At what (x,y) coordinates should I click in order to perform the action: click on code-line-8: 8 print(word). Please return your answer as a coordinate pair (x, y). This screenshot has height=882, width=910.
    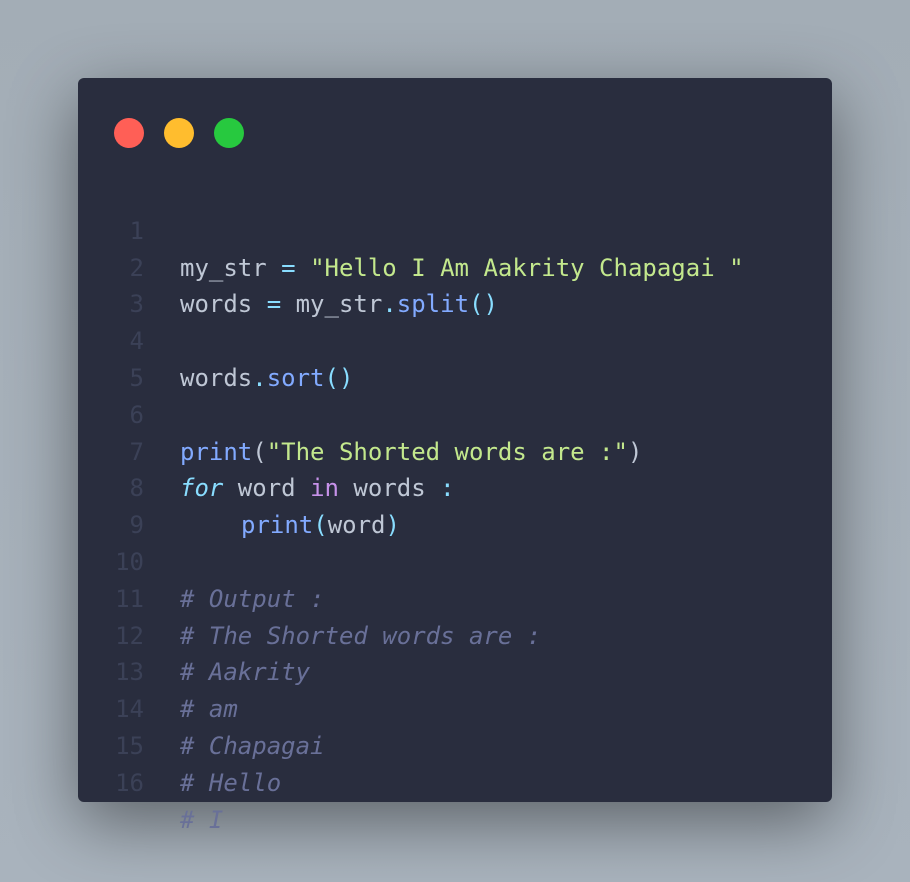
    Looking at the image, I should click on (455, 486).